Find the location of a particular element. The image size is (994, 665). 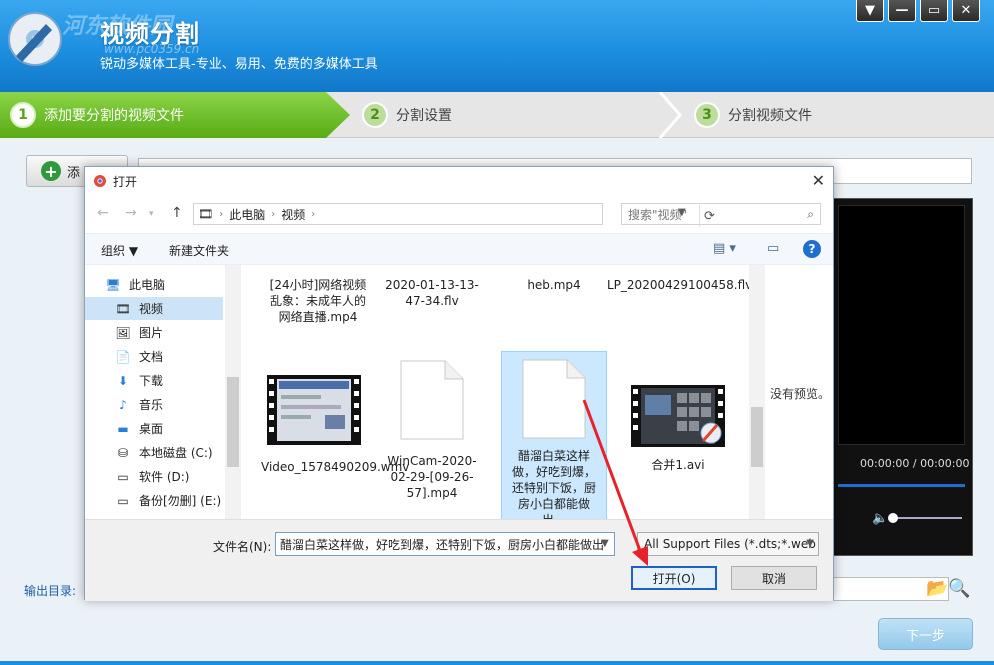

search-input: 搜索"视频" ⌕ is located at coordinates (721, 214).